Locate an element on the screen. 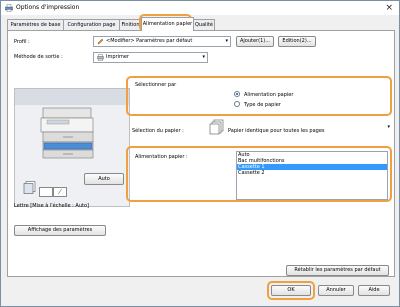 This screenshot has height=307, width=400. preview-header is located at coordinates (72, 97).